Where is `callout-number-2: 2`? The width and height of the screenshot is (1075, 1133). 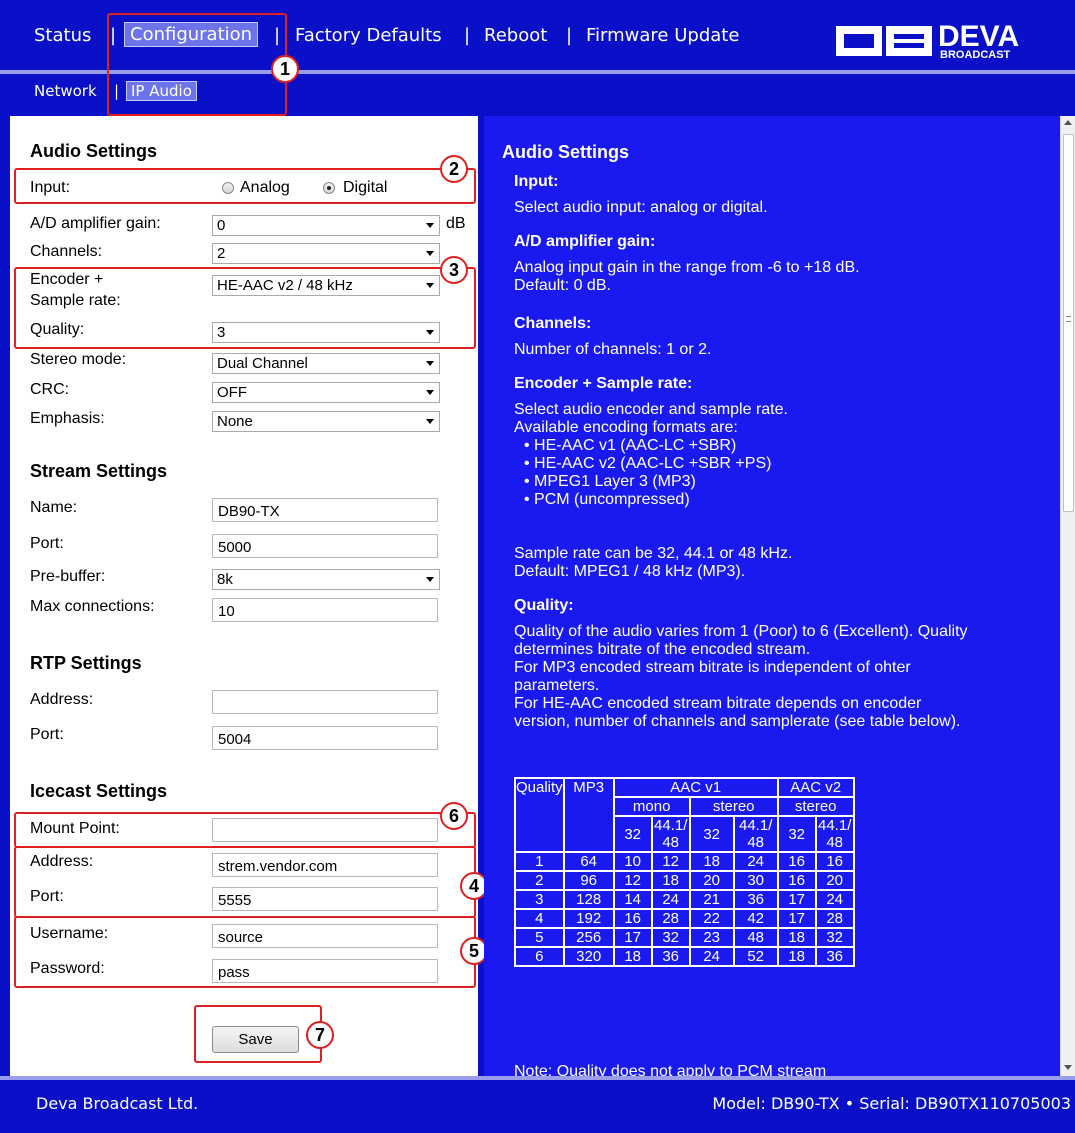 callout-number-2: 2 is located at coordinates (454, 169).